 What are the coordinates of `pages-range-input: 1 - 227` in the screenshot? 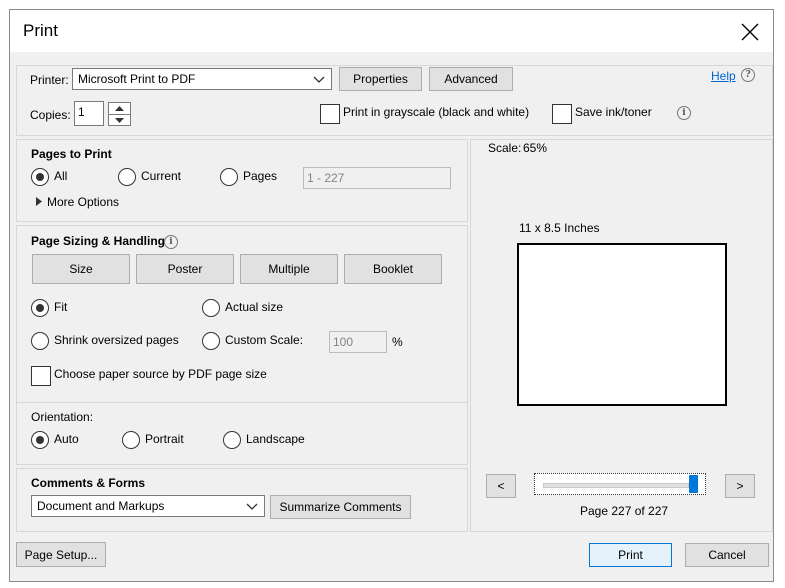 It's located at (377, 178).